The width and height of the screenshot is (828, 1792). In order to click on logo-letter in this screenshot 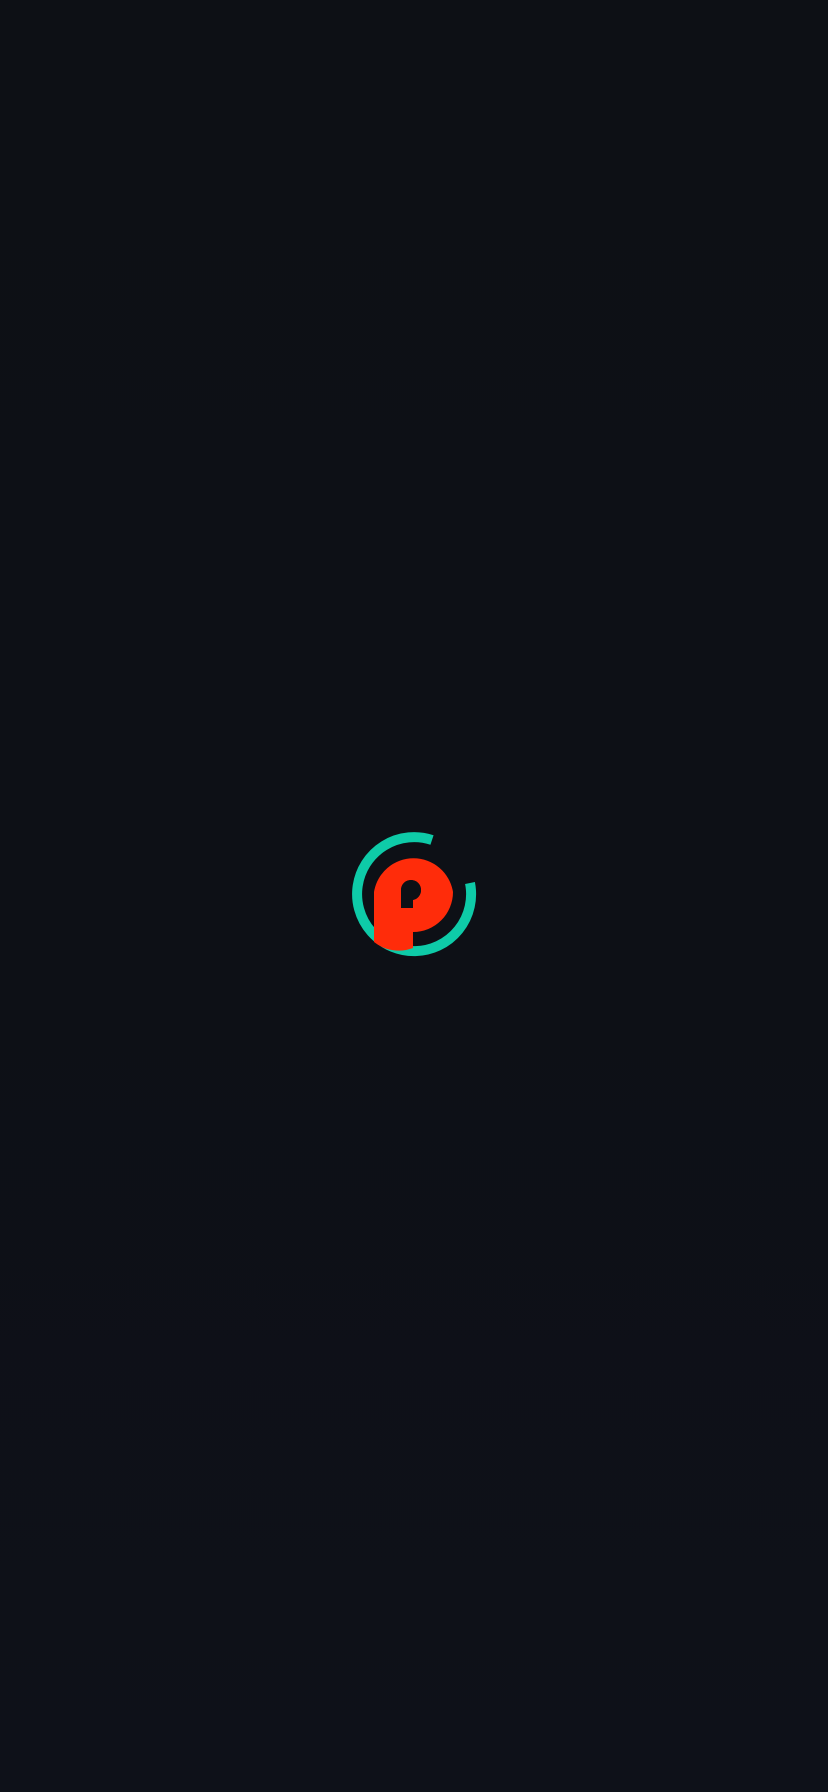, I will do `click(413, 904)`.